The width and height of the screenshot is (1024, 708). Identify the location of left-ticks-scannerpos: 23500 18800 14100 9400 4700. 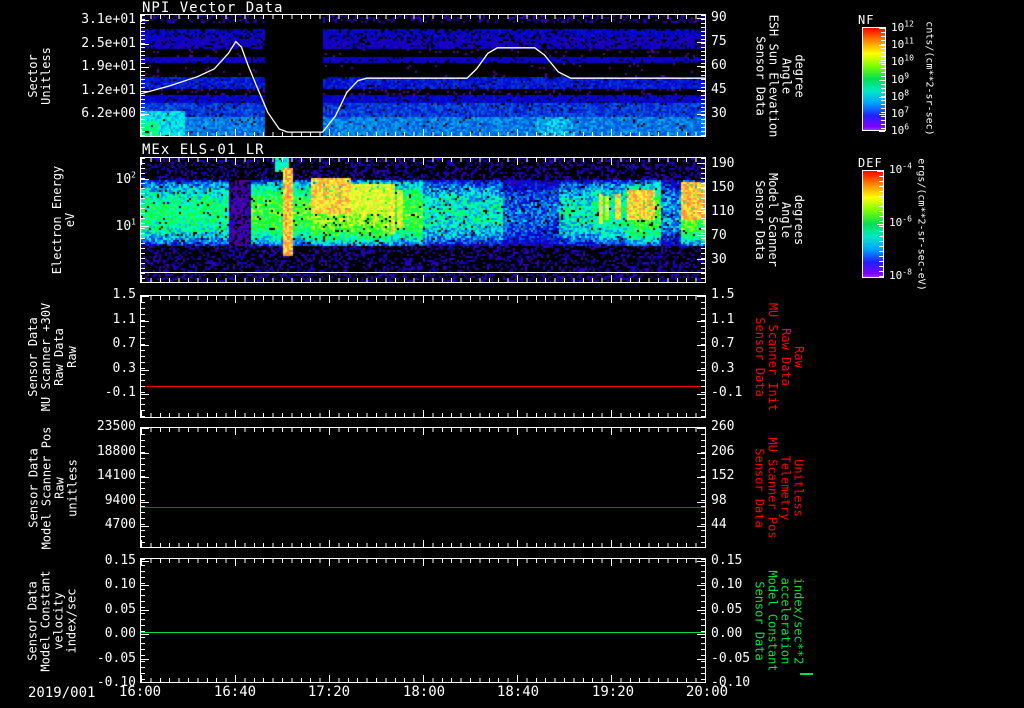
(97, 479).